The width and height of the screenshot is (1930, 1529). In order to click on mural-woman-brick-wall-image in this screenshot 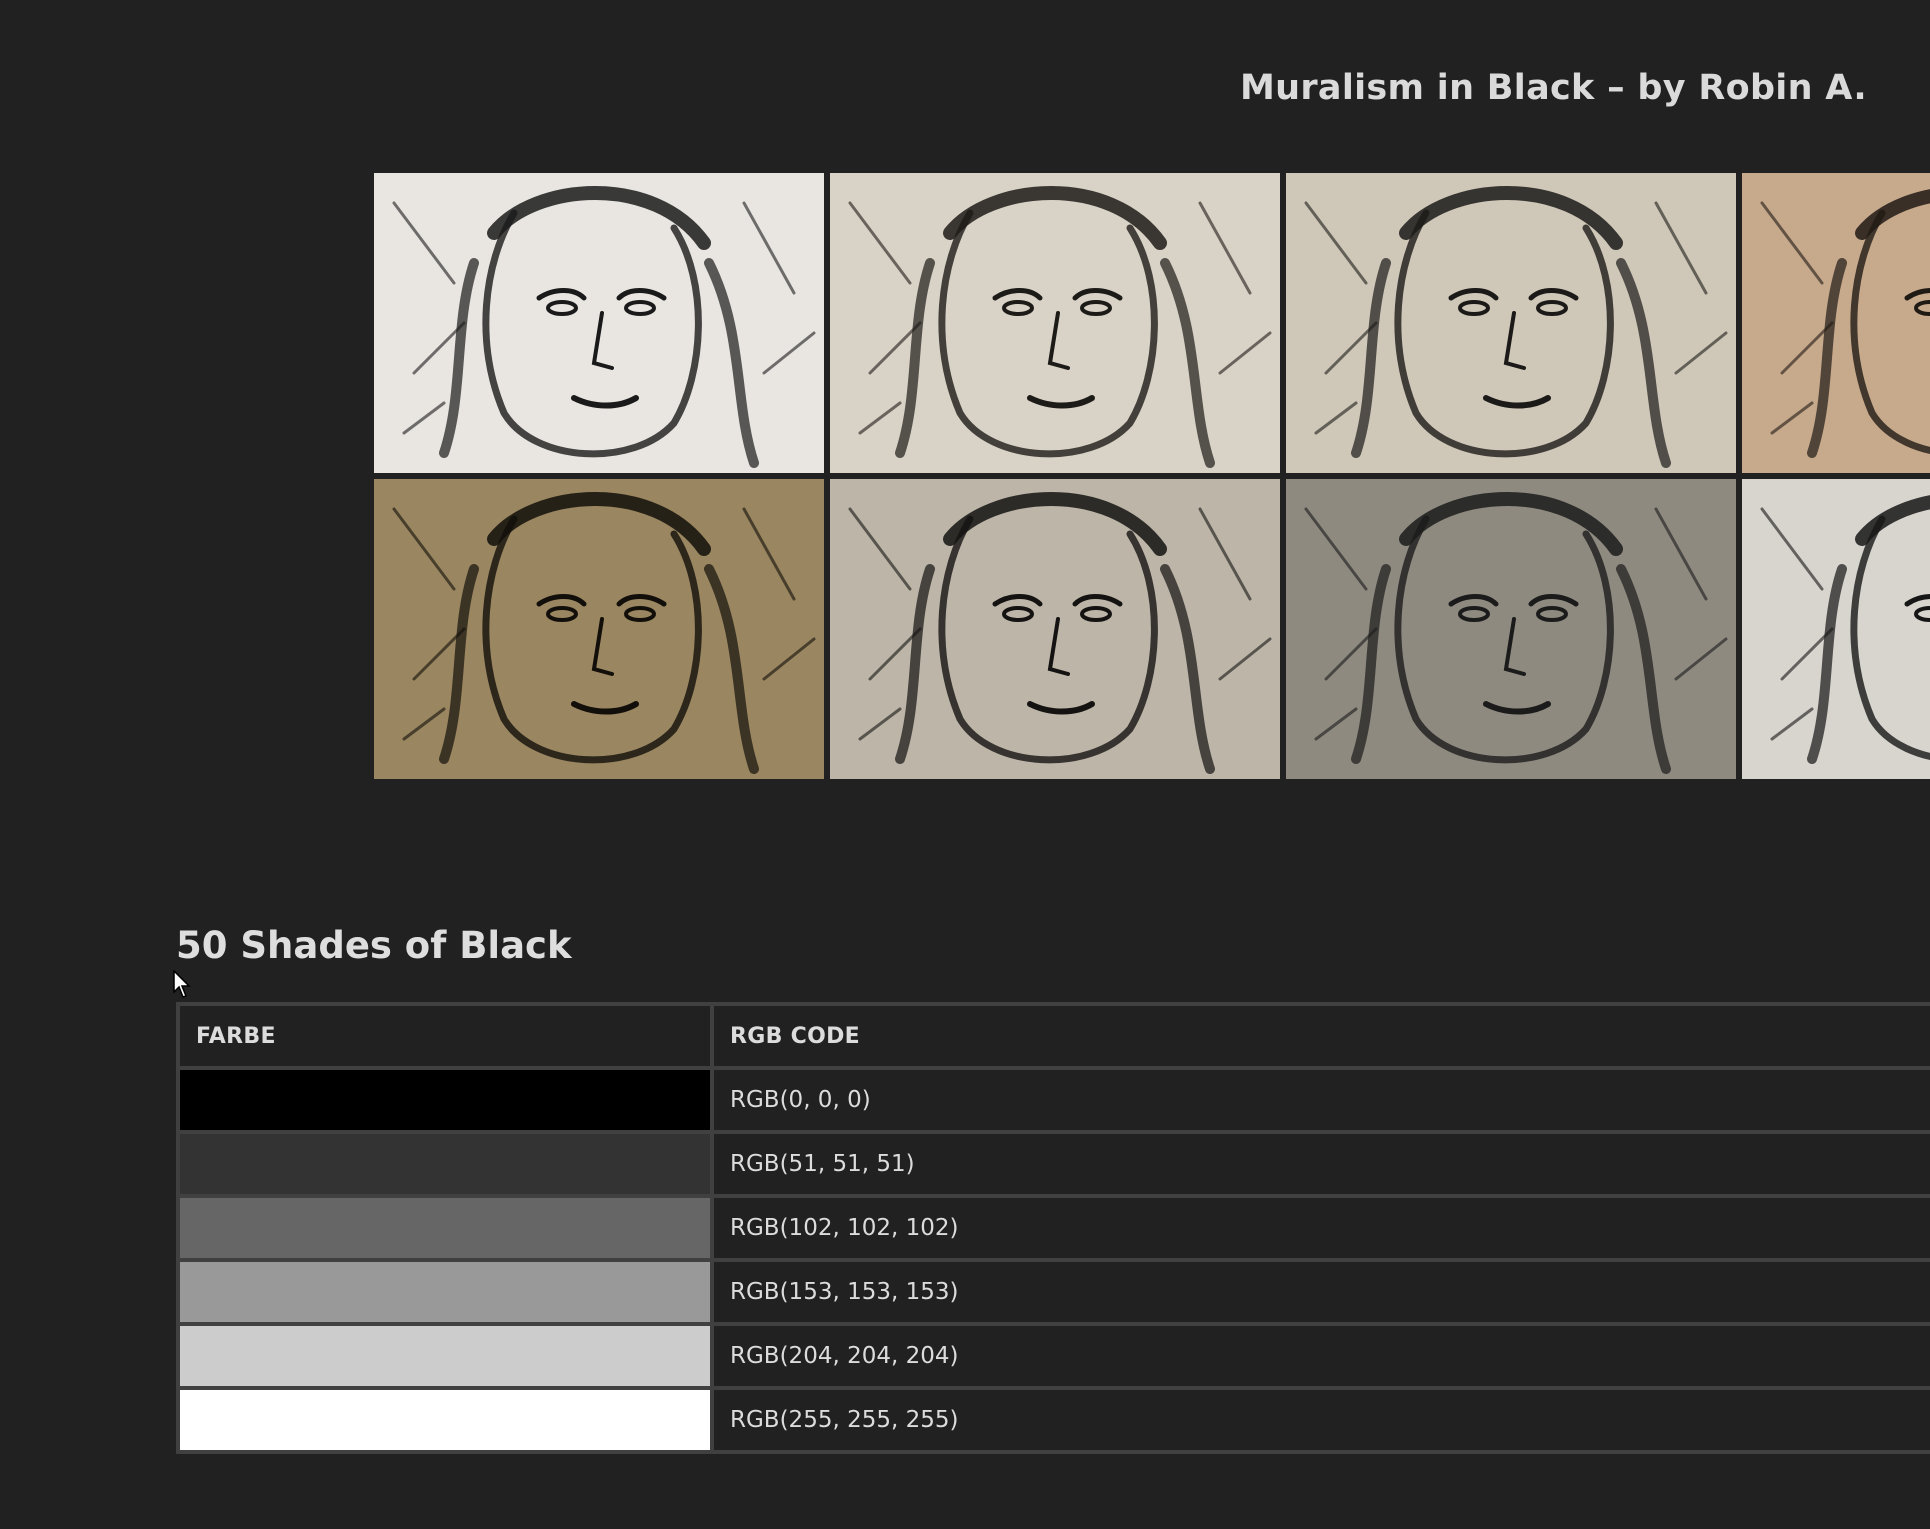, I will do `click(1055, 323)`.